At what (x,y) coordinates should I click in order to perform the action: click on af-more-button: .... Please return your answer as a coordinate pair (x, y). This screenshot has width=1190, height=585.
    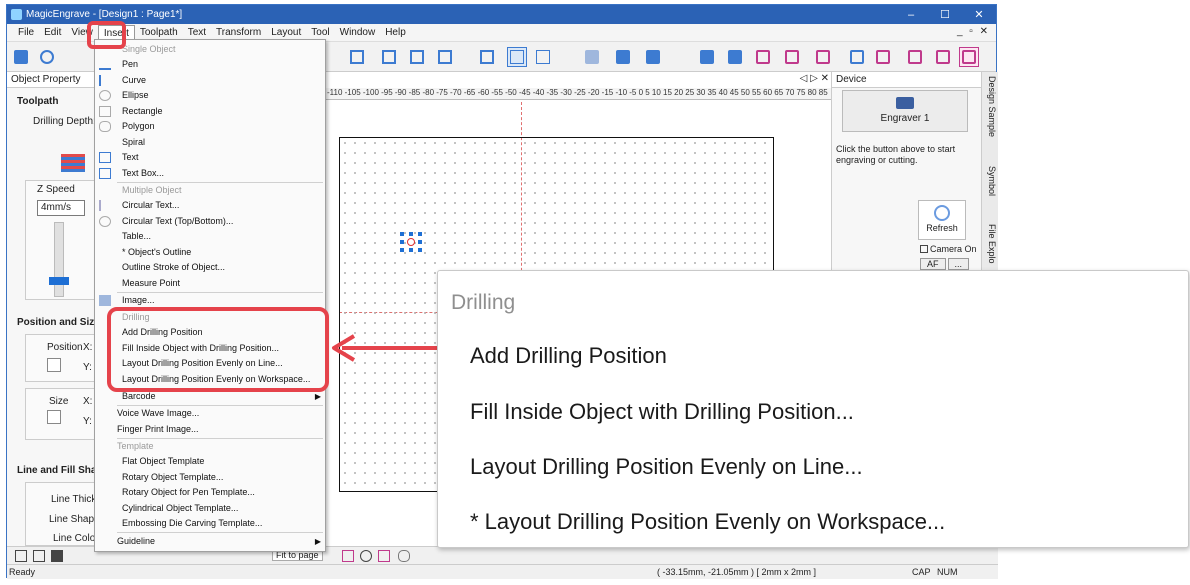
    Looking at the image, I should click on (958, 264).